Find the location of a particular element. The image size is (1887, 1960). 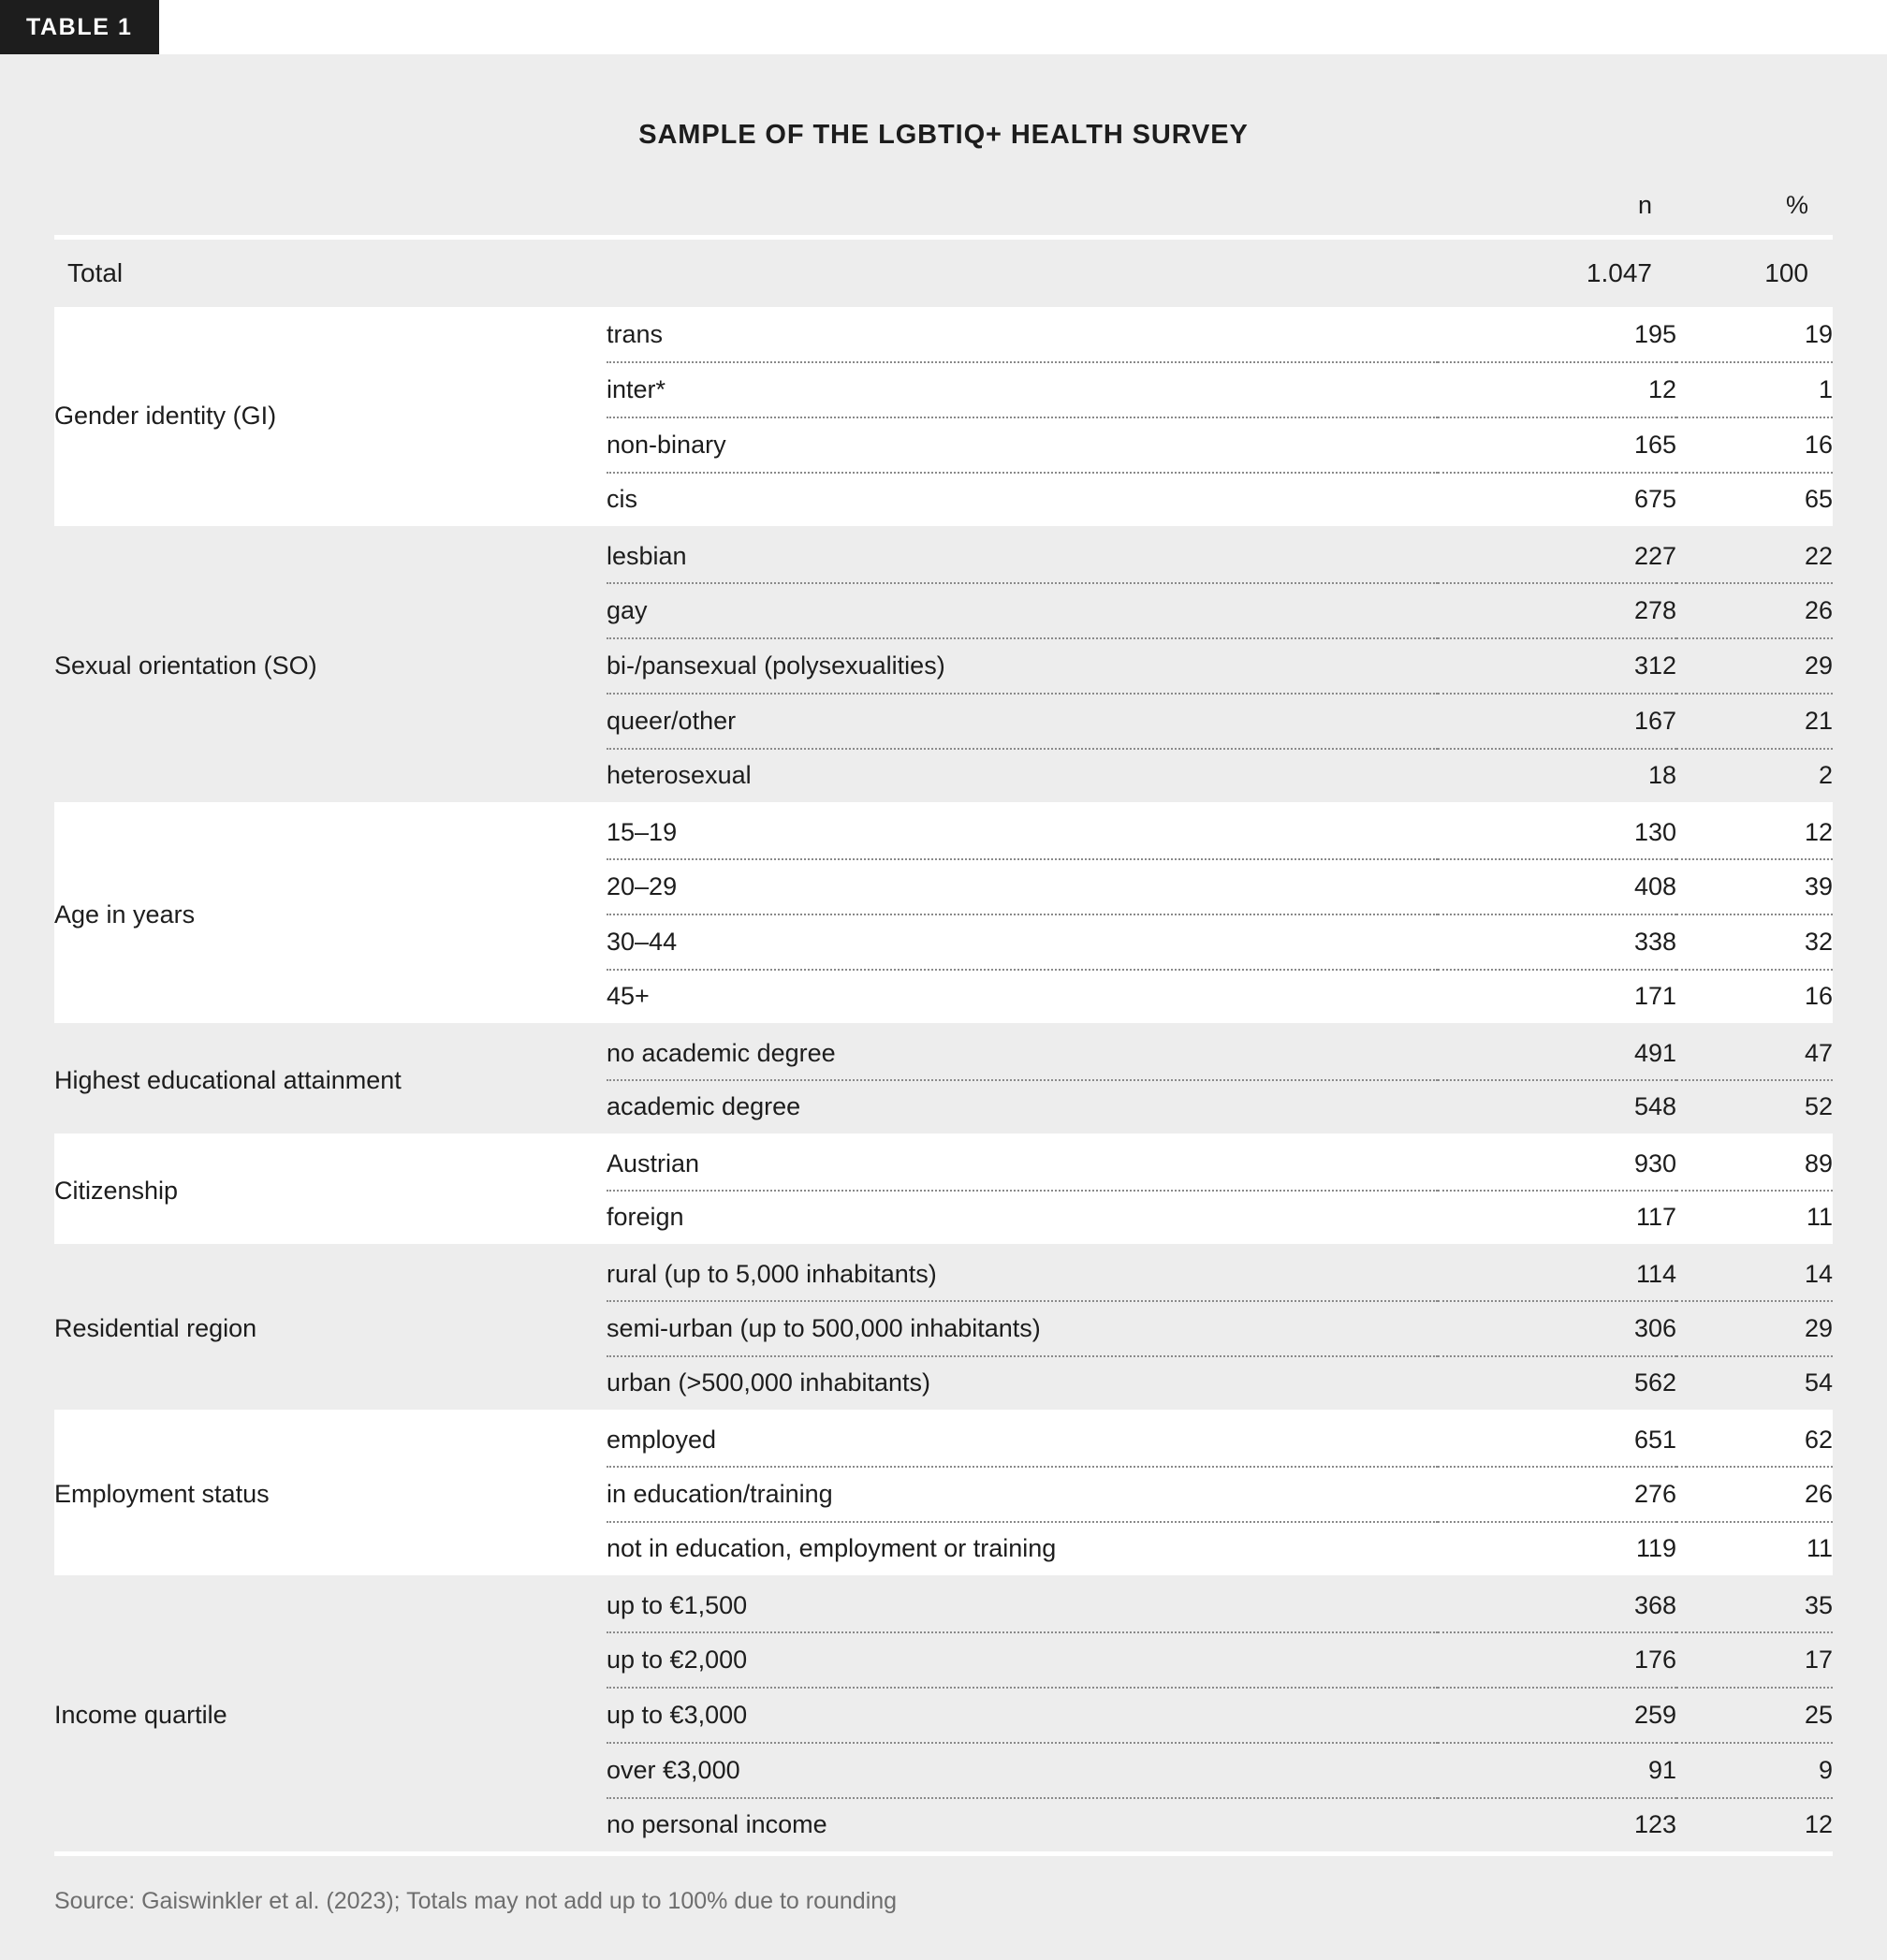

row-value-pct: 19 is located at coordinates (1754, 334).